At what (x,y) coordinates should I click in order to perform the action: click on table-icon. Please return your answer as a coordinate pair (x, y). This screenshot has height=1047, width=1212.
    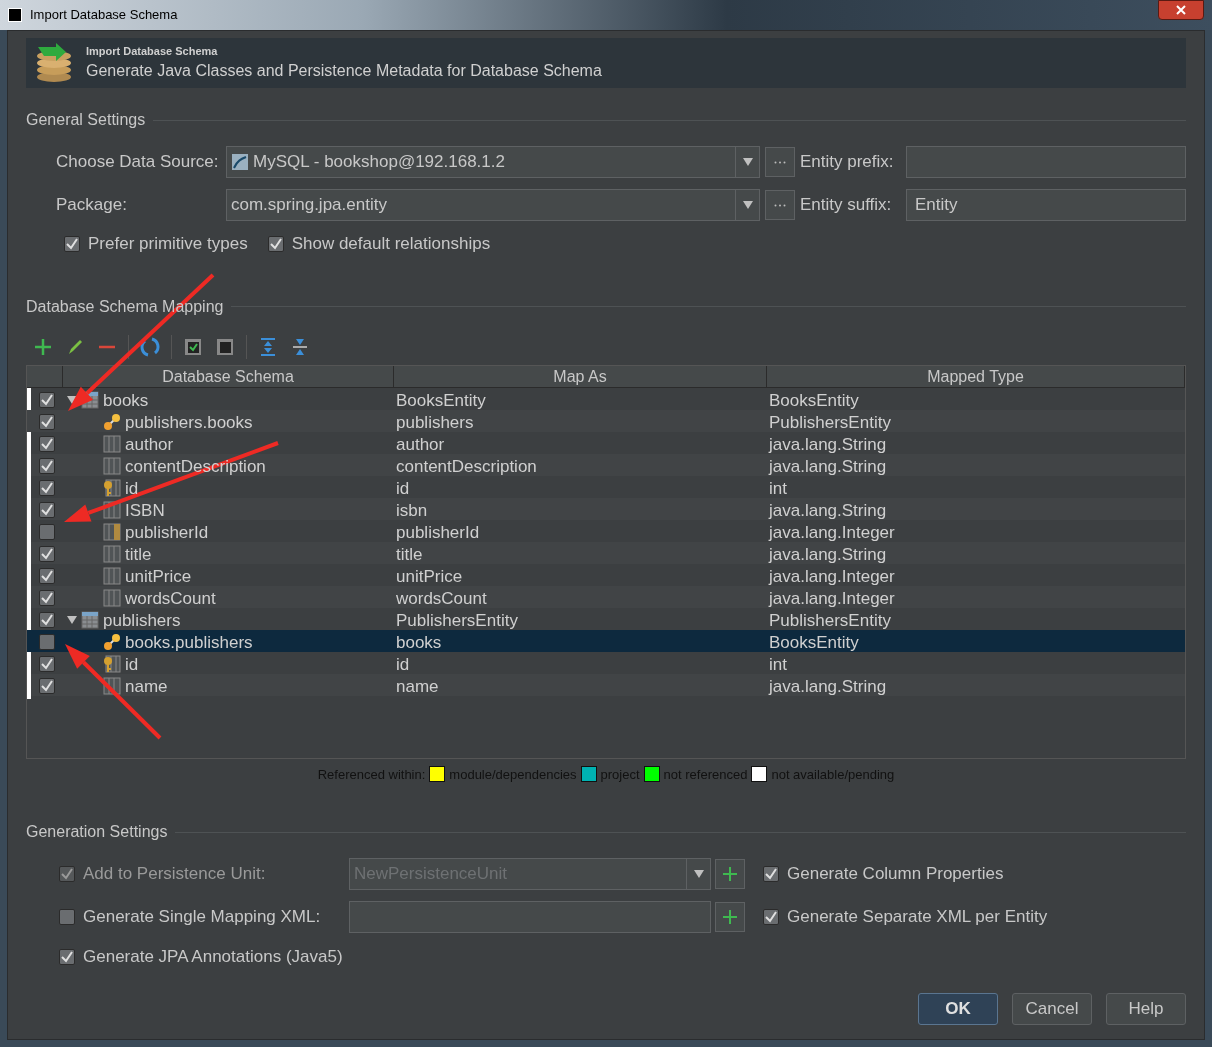
    Looking at the image, I should click on (90, 620).